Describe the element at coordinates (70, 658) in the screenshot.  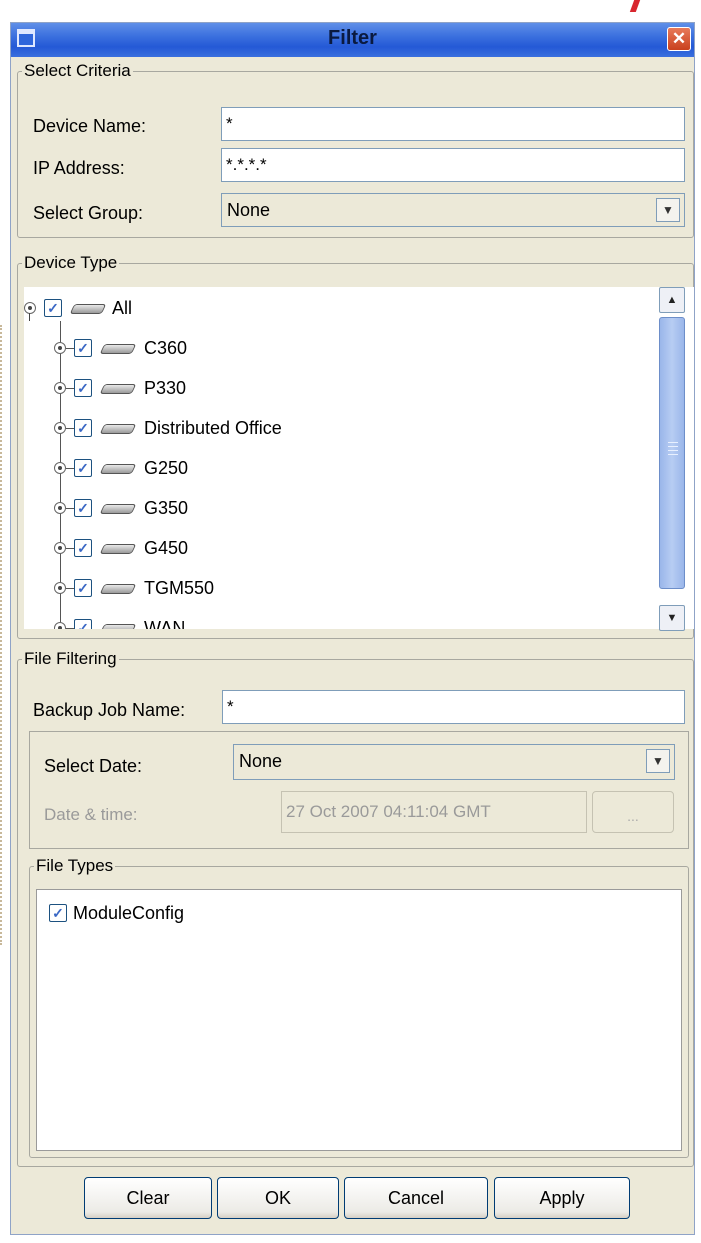
I see `file-filtering-legend: File Filtering` at that location.